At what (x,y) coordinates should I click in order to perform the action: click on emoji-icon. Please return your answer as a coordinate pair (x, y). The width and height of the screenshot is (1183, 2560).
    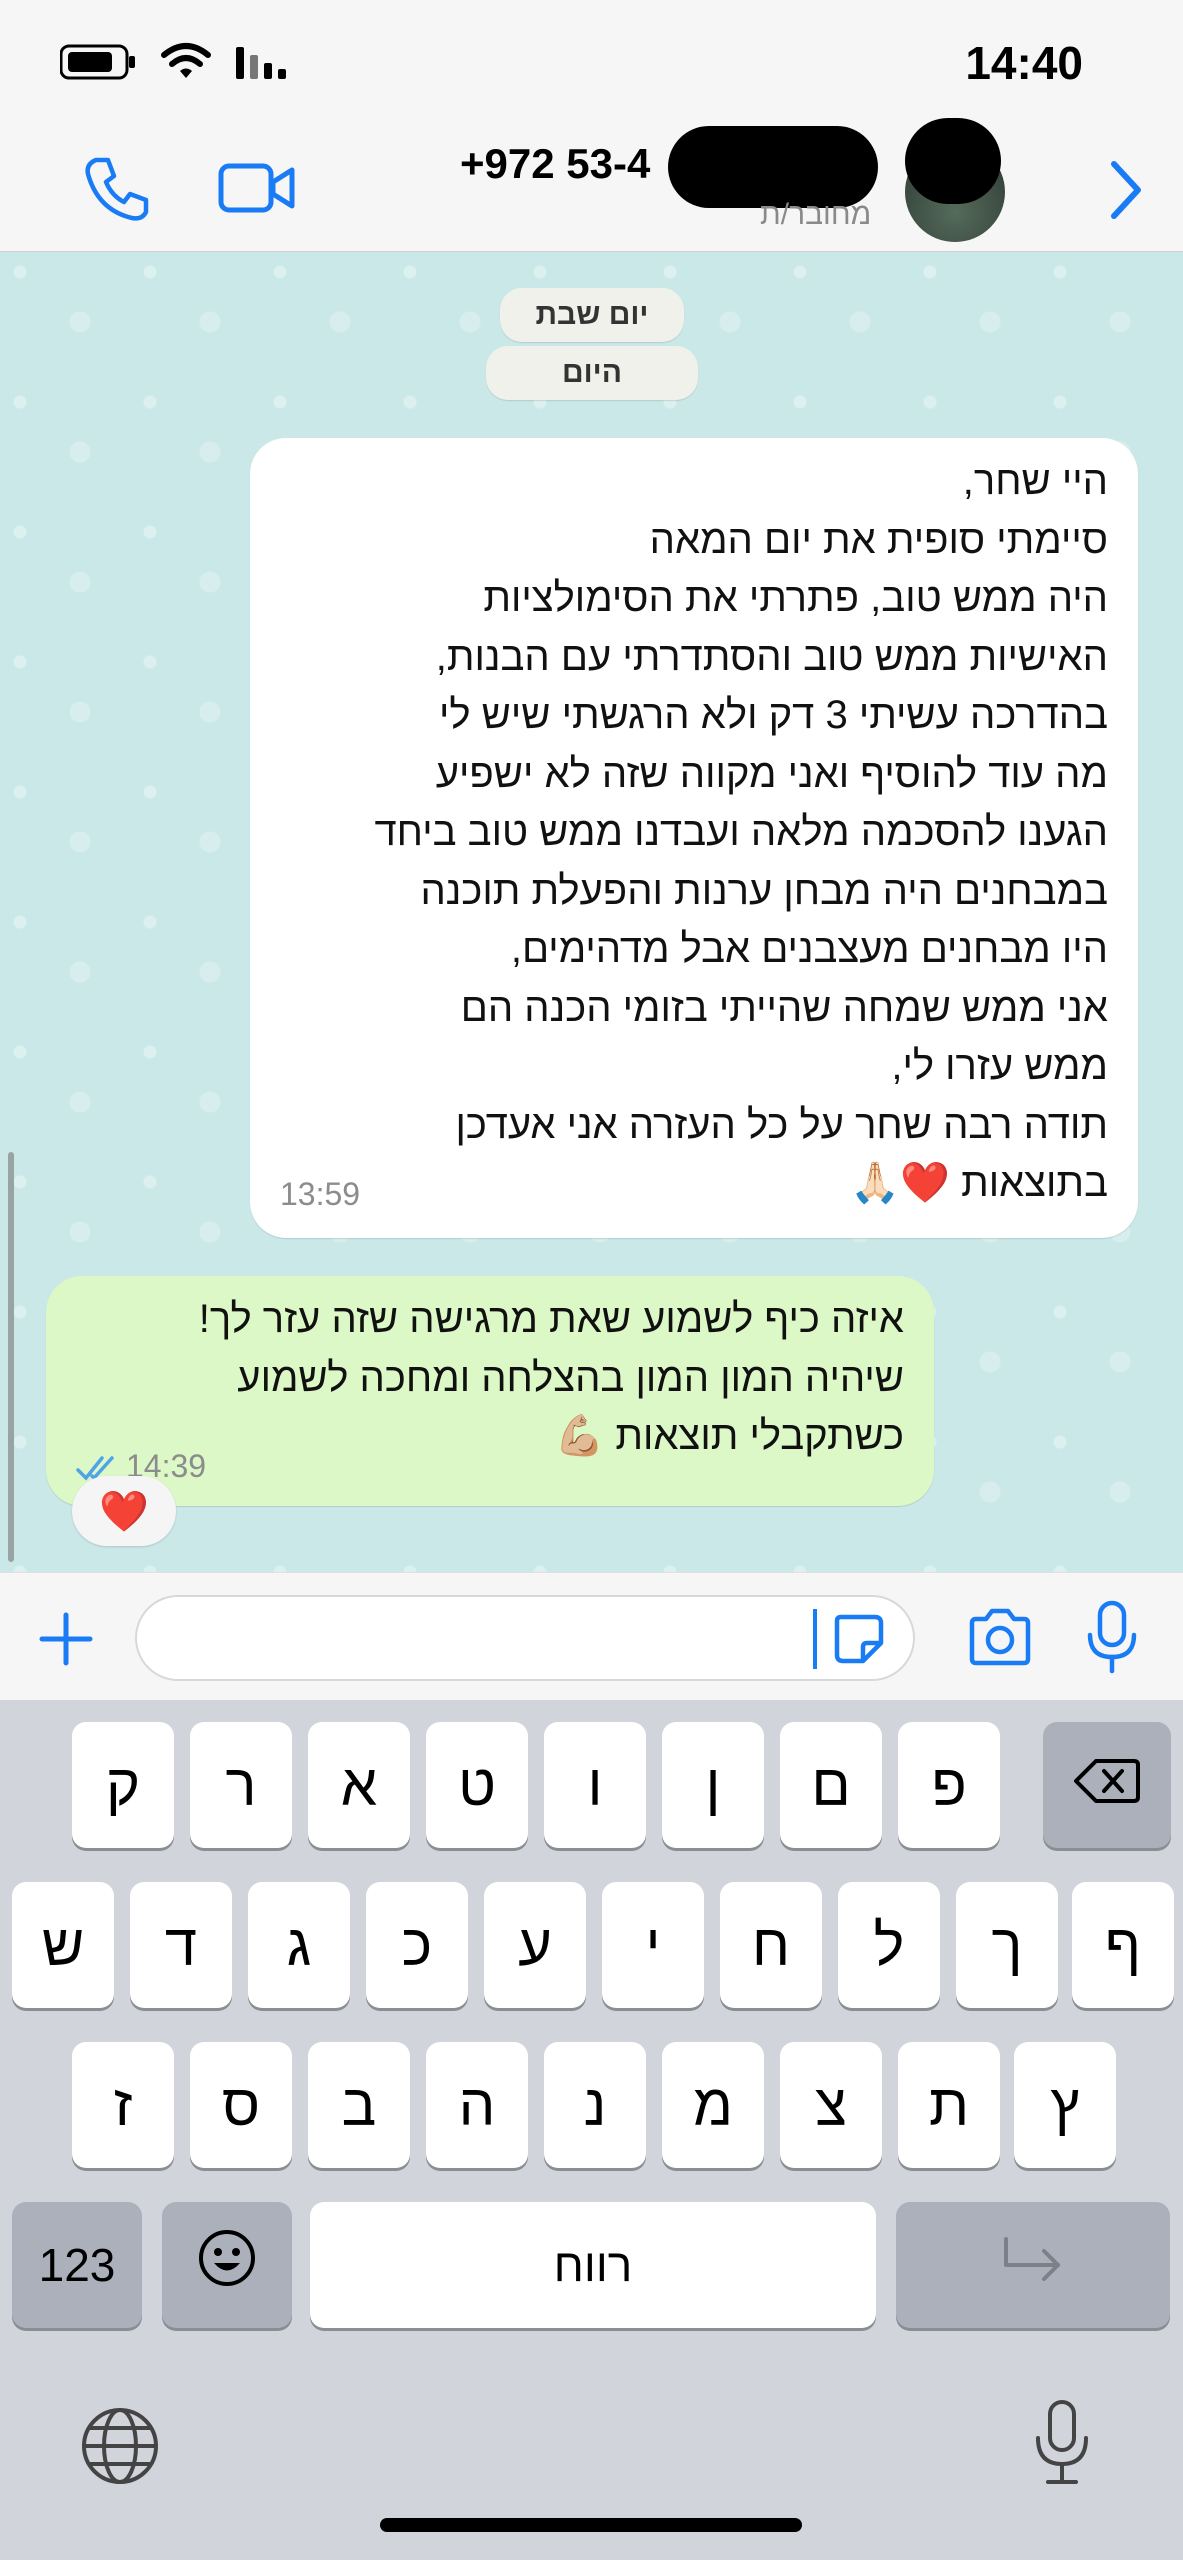
    Looking at the image, I should click on (227, 2265).